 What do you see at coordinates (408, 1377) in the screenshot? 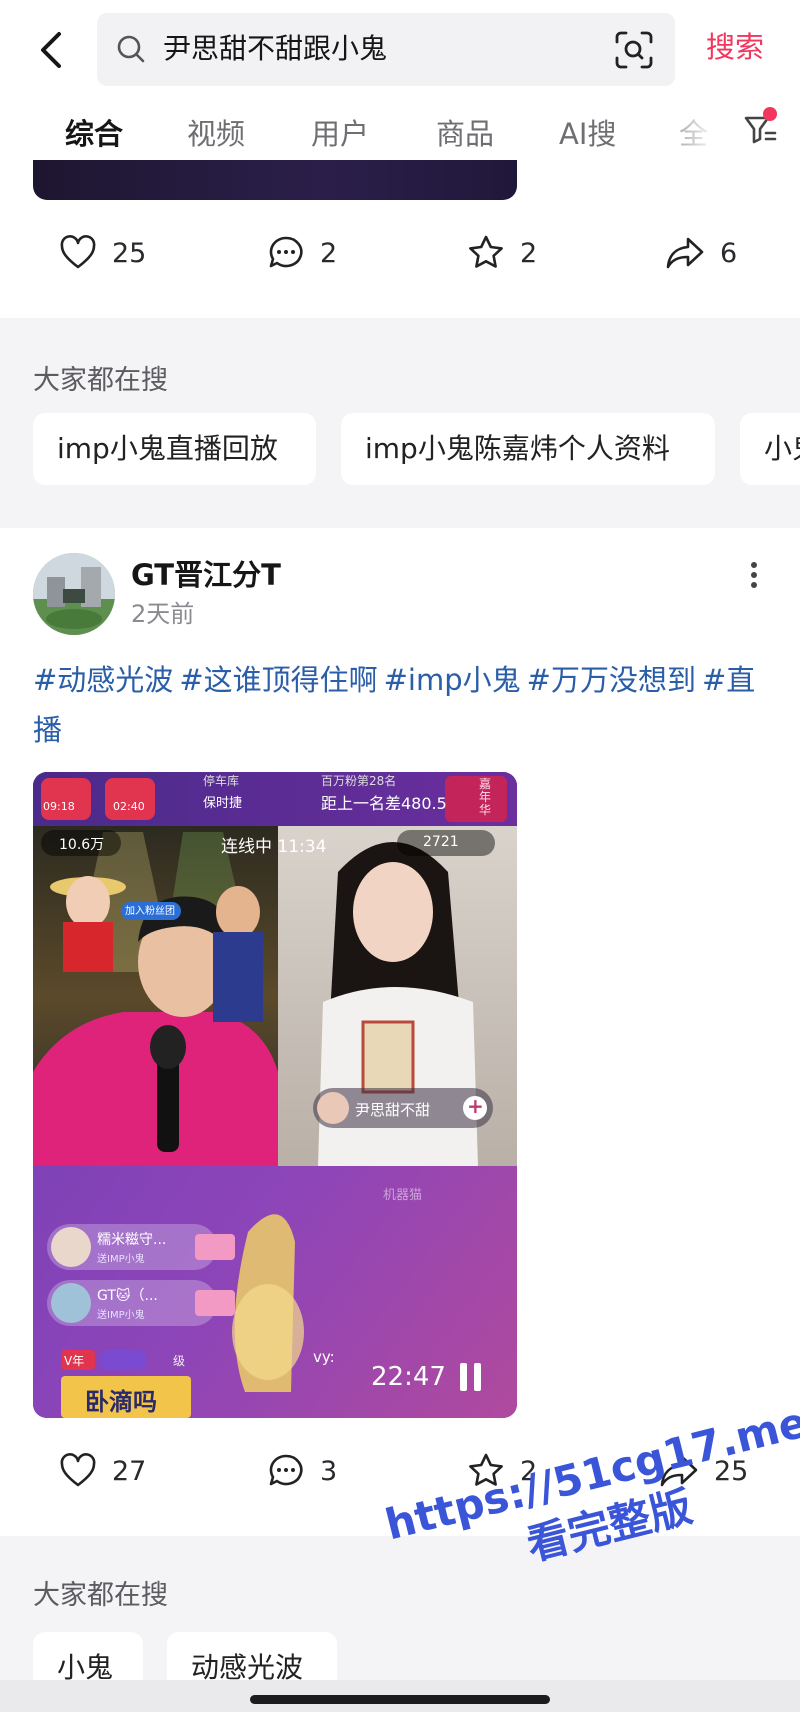
I see `video-duration: 22:47` at bounding box center [408, 1377].